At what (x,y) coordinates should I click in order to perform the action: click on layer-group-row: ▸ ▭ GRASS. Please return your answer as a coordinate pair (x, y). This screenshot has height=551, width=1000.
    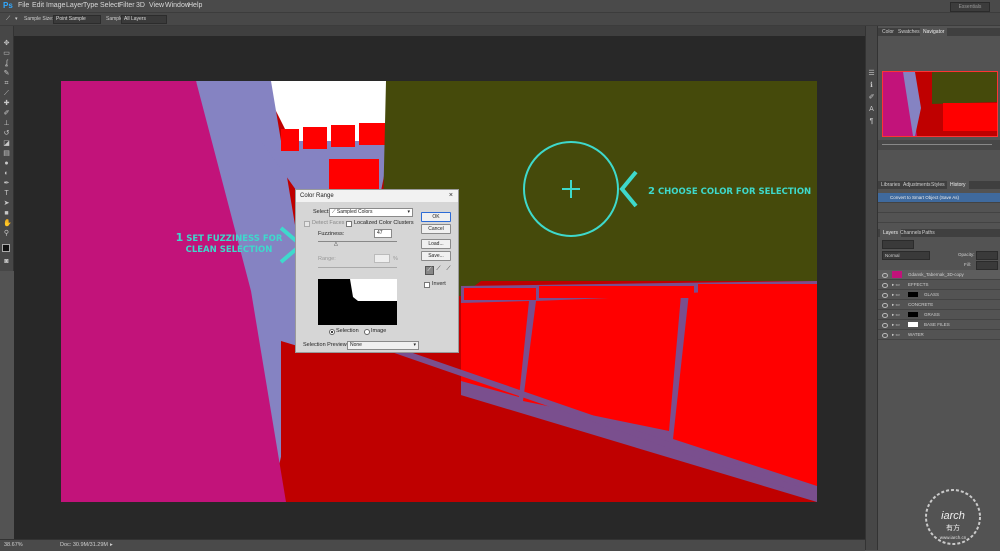
    Looking at the image, I should click on (939, 315).